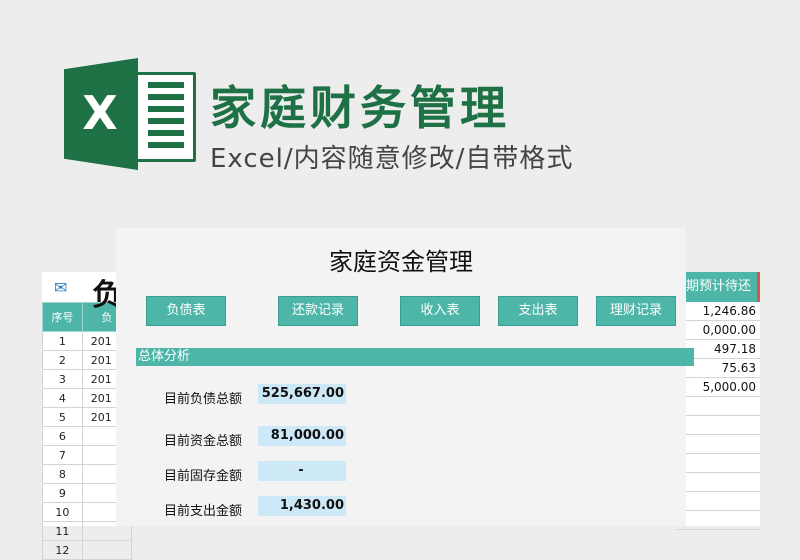  Describe the element at coordinates (202, 476) in the screenshot. I see `fixed-deposit-label: 目前固存金额` at that location.